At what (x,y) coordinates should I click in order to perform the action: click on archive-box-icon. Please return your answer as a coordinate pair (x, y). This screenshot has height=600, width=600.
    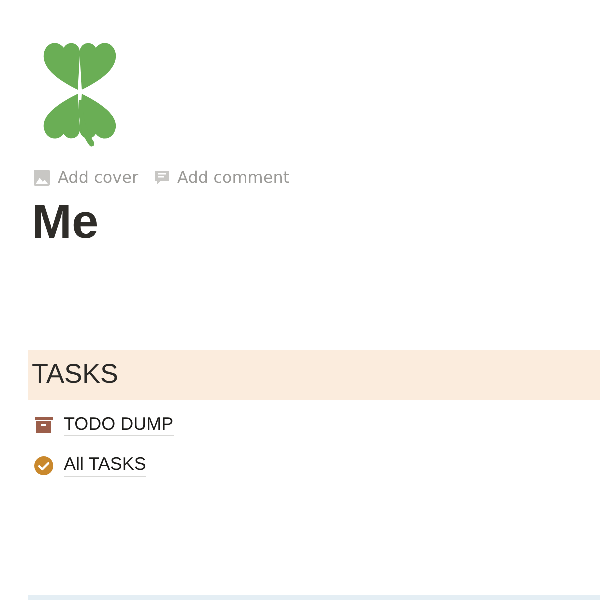
    Looking at the image, I should click on (44, 425).